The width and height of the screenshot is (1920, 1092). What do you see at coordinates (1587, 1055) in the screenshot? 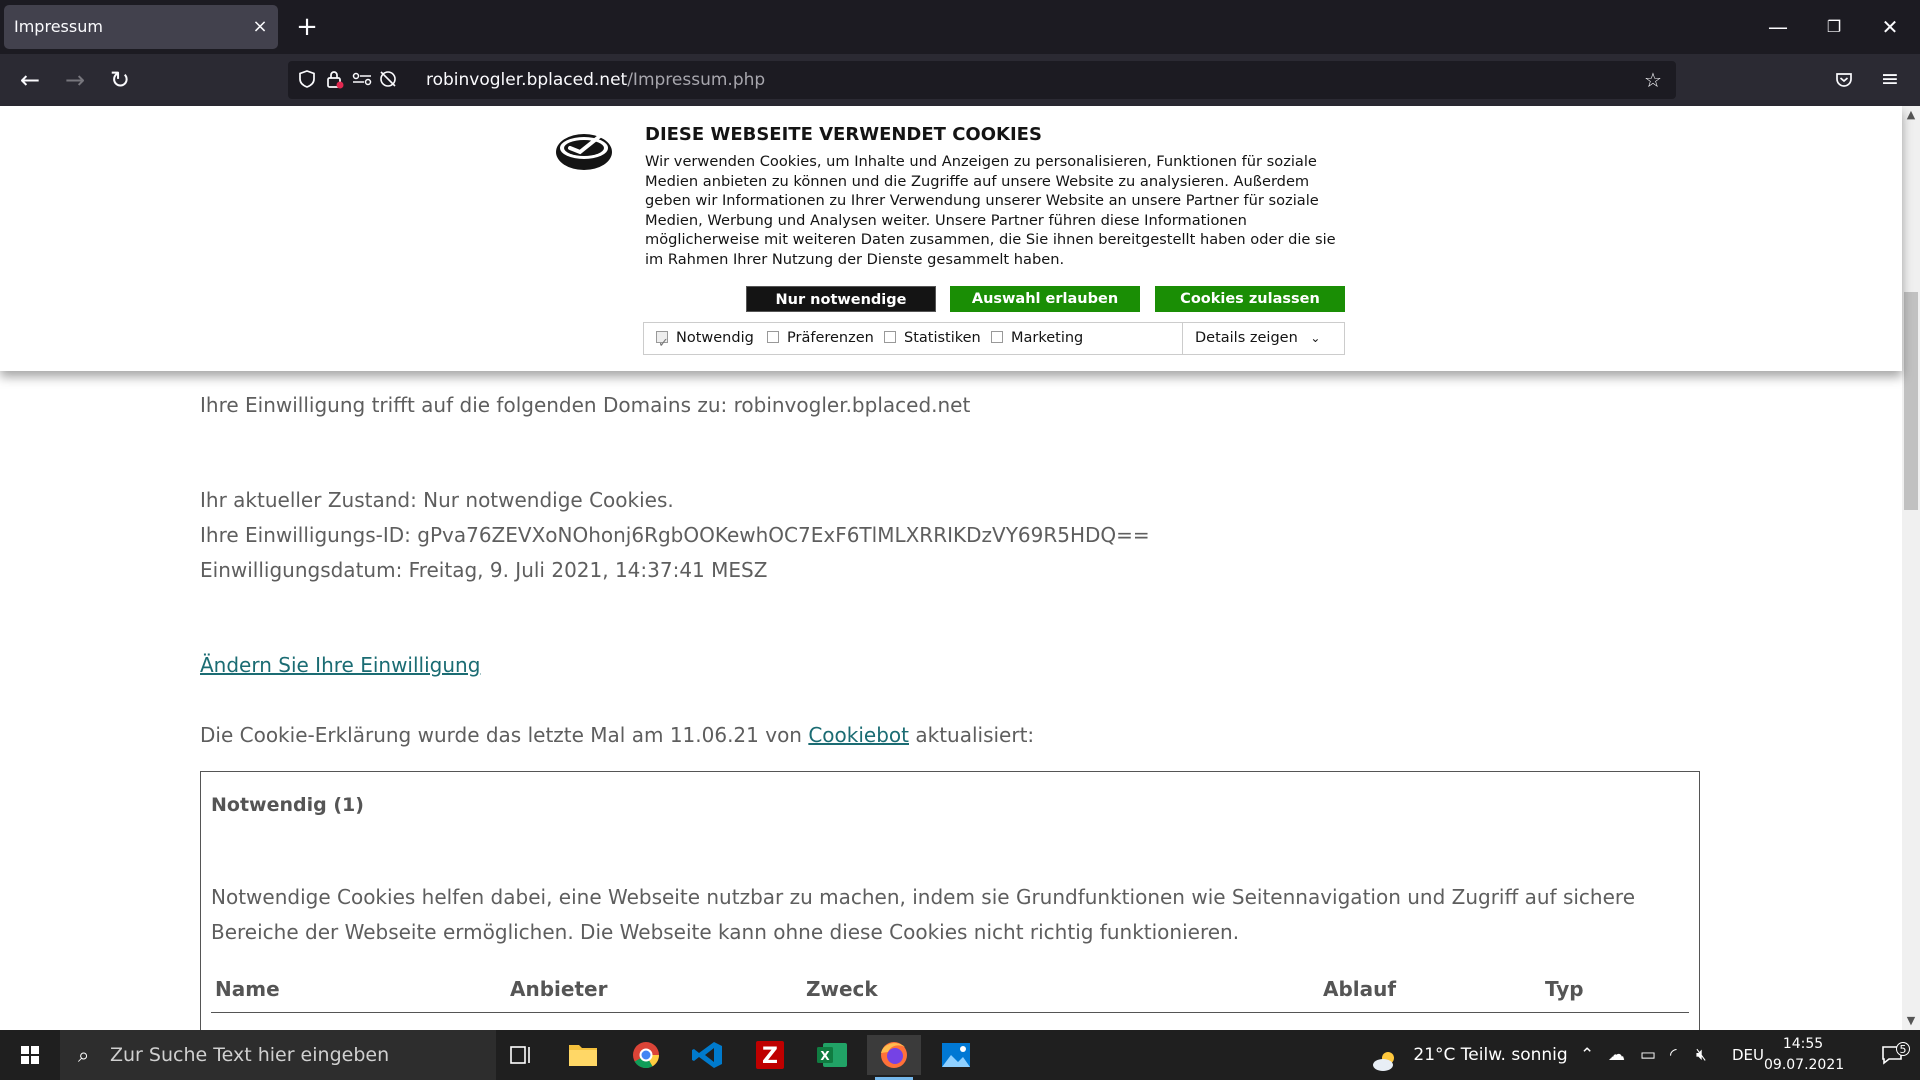
I see `show-hidden-icons: ⌃` at bounding box center [1587, 1055].